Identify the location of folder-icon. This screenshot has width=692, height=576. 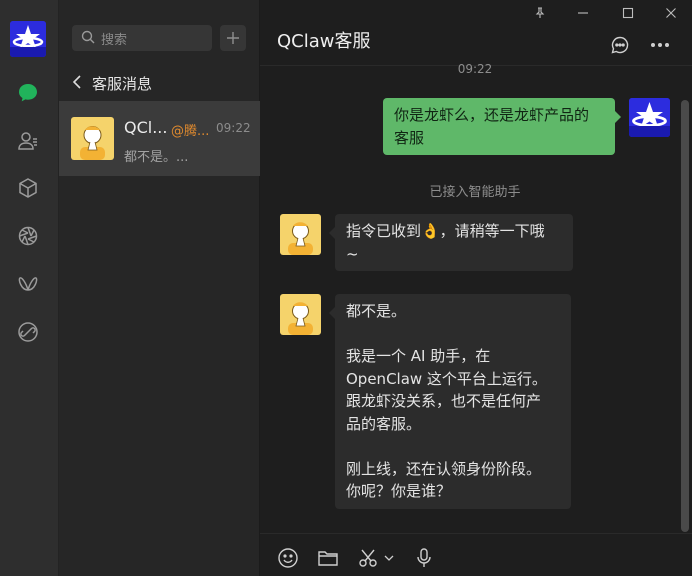
(328, 558).